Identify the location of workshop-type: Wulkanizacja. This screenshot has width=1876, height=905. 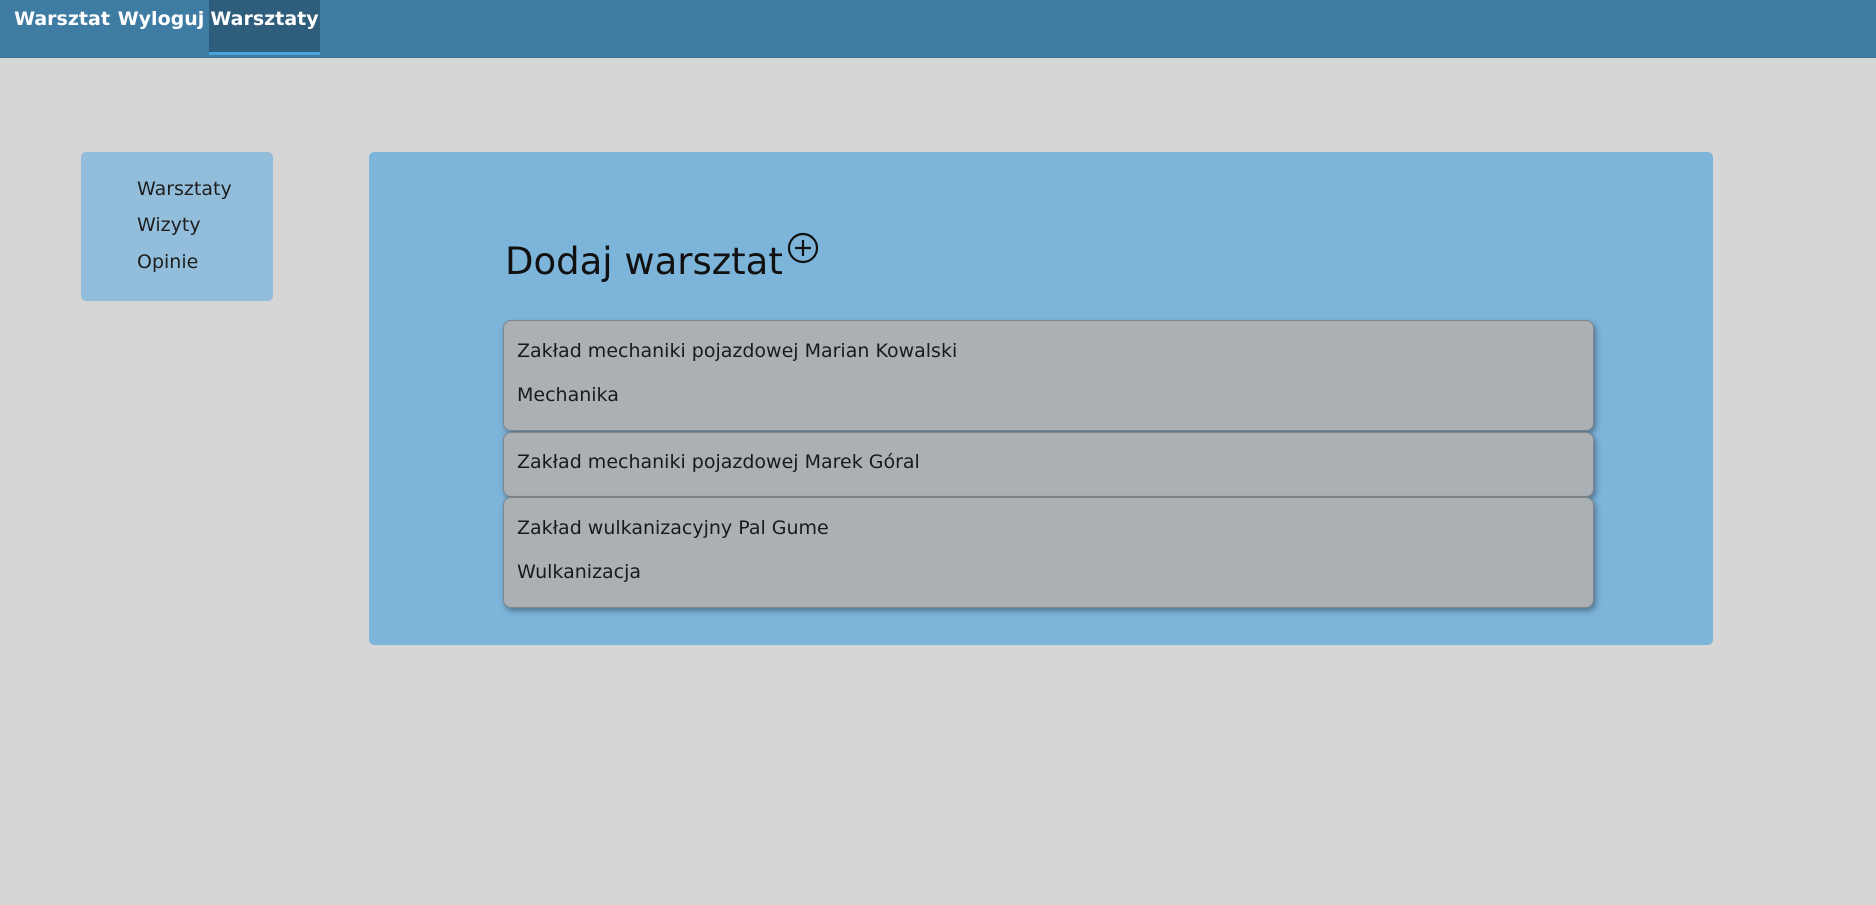
(579, 572).